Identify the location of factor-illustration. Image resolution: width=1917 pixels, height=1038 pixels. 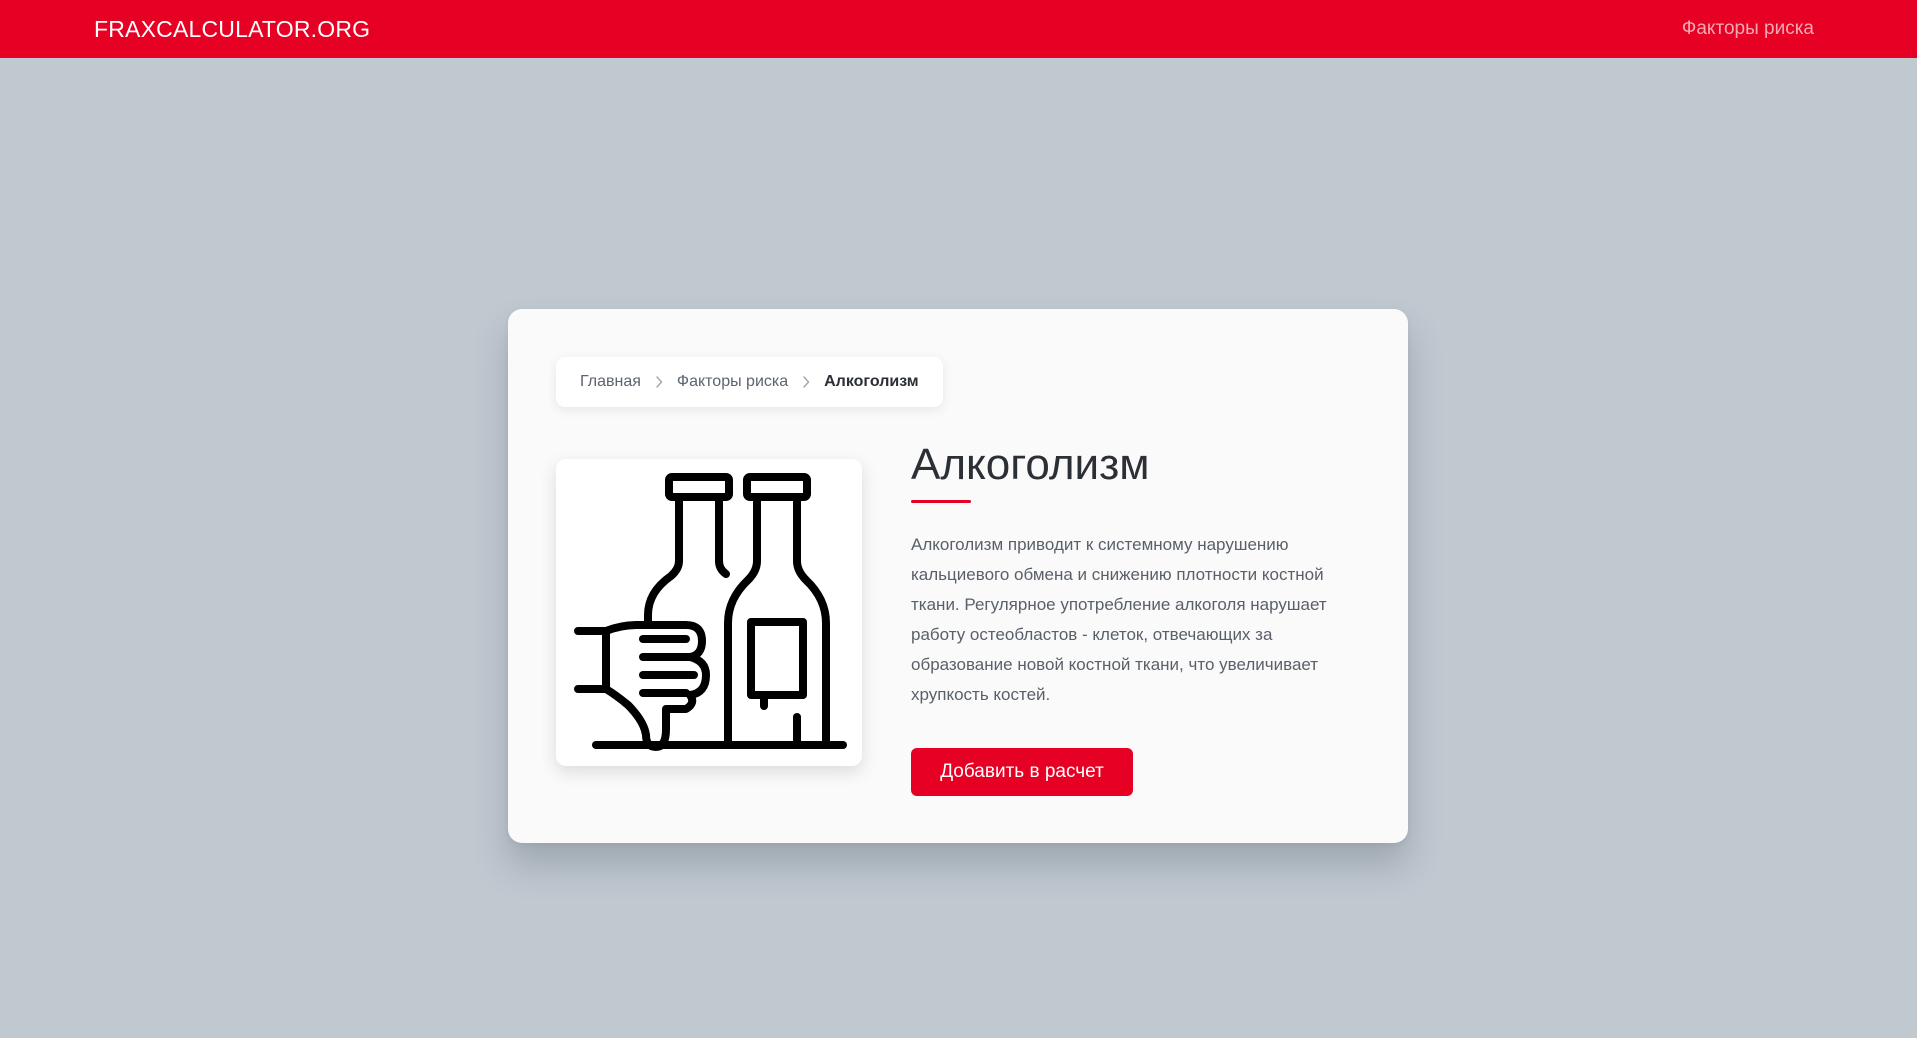
(709, 612).